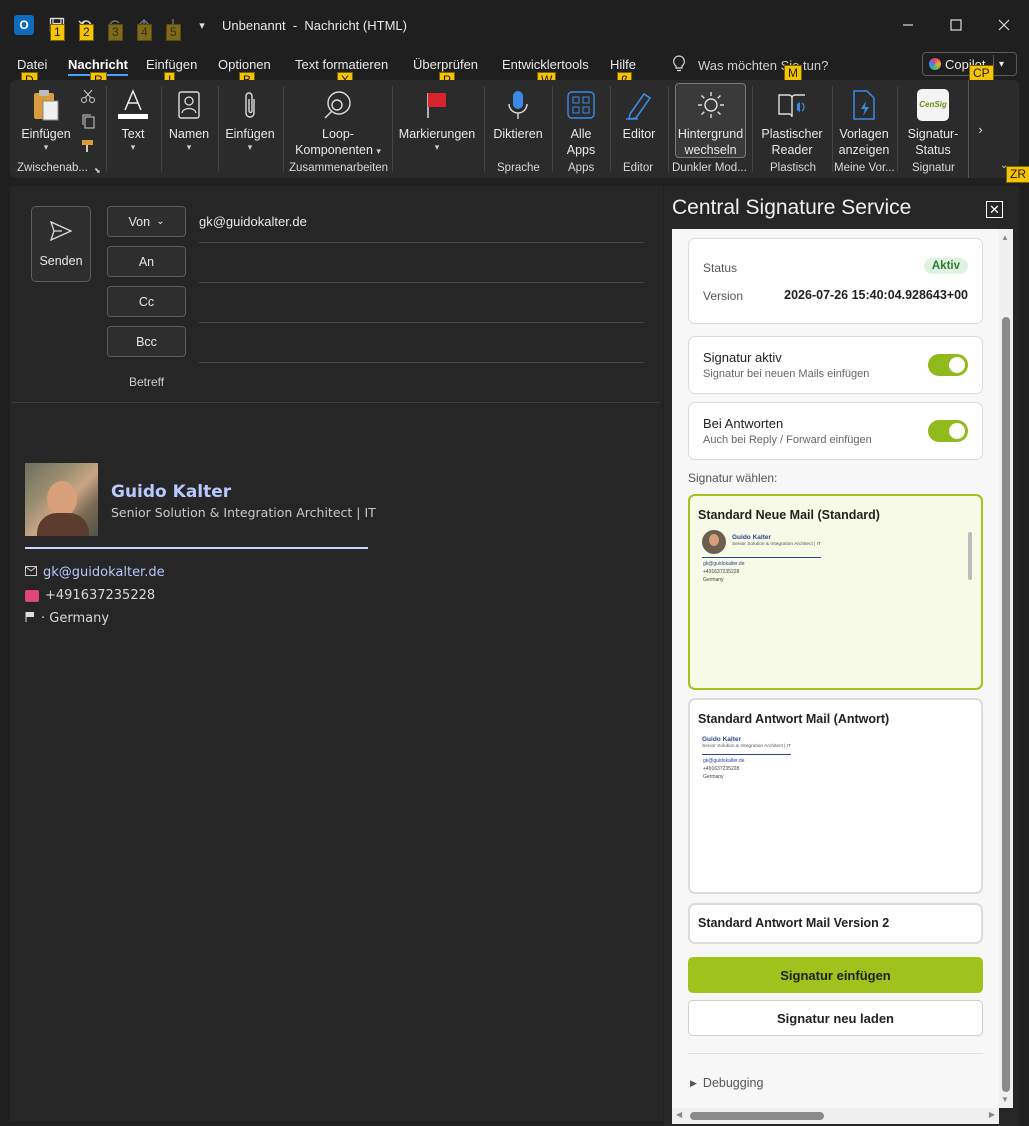  Describe the element at coordinates (160, 221) in the screenshot. I see `chevron-down-icon: ⌄` at that location.